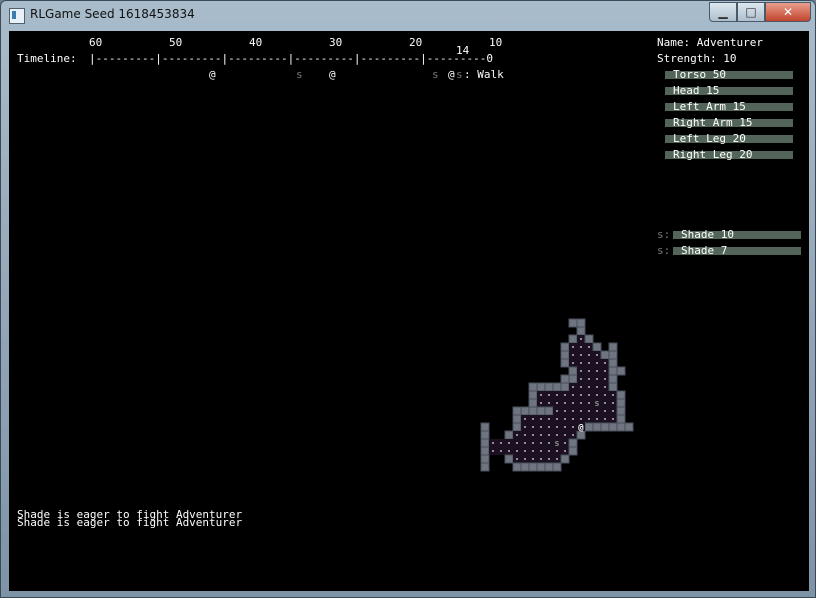 The width and height of the screenshot is (816, 598). Describe the element at coordinates (751, 12) in the screenshot. I see `maximize-button: □` at that location.